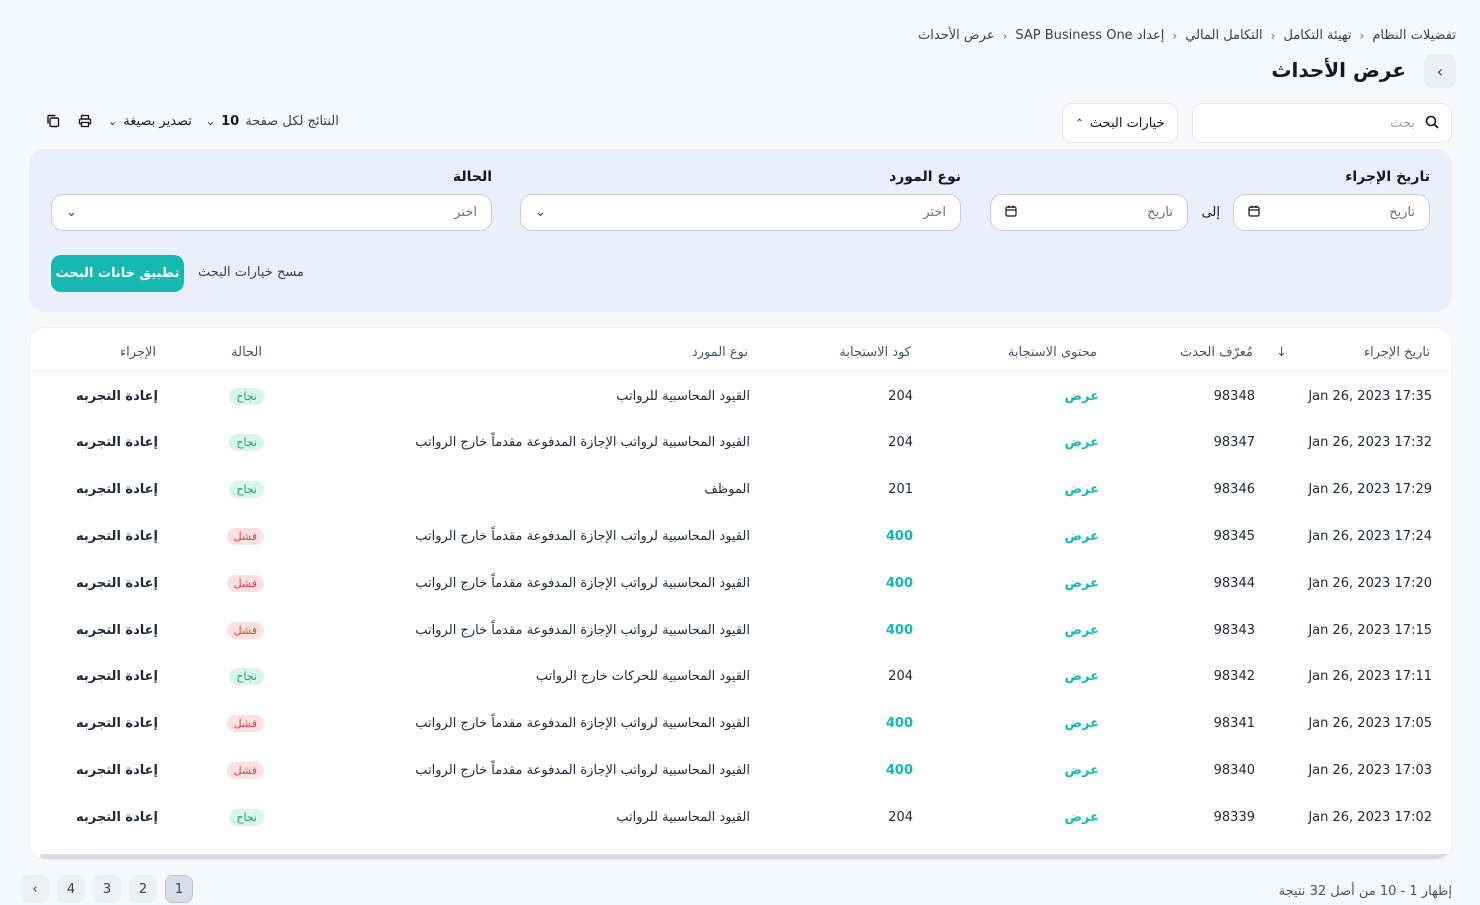 Image resolution: width=1480 pixels, height=905 pixels. What do you see at coordinates (71, 889) in the screenshot?
I see `page-button: 4` at bounding box center [71, 889].